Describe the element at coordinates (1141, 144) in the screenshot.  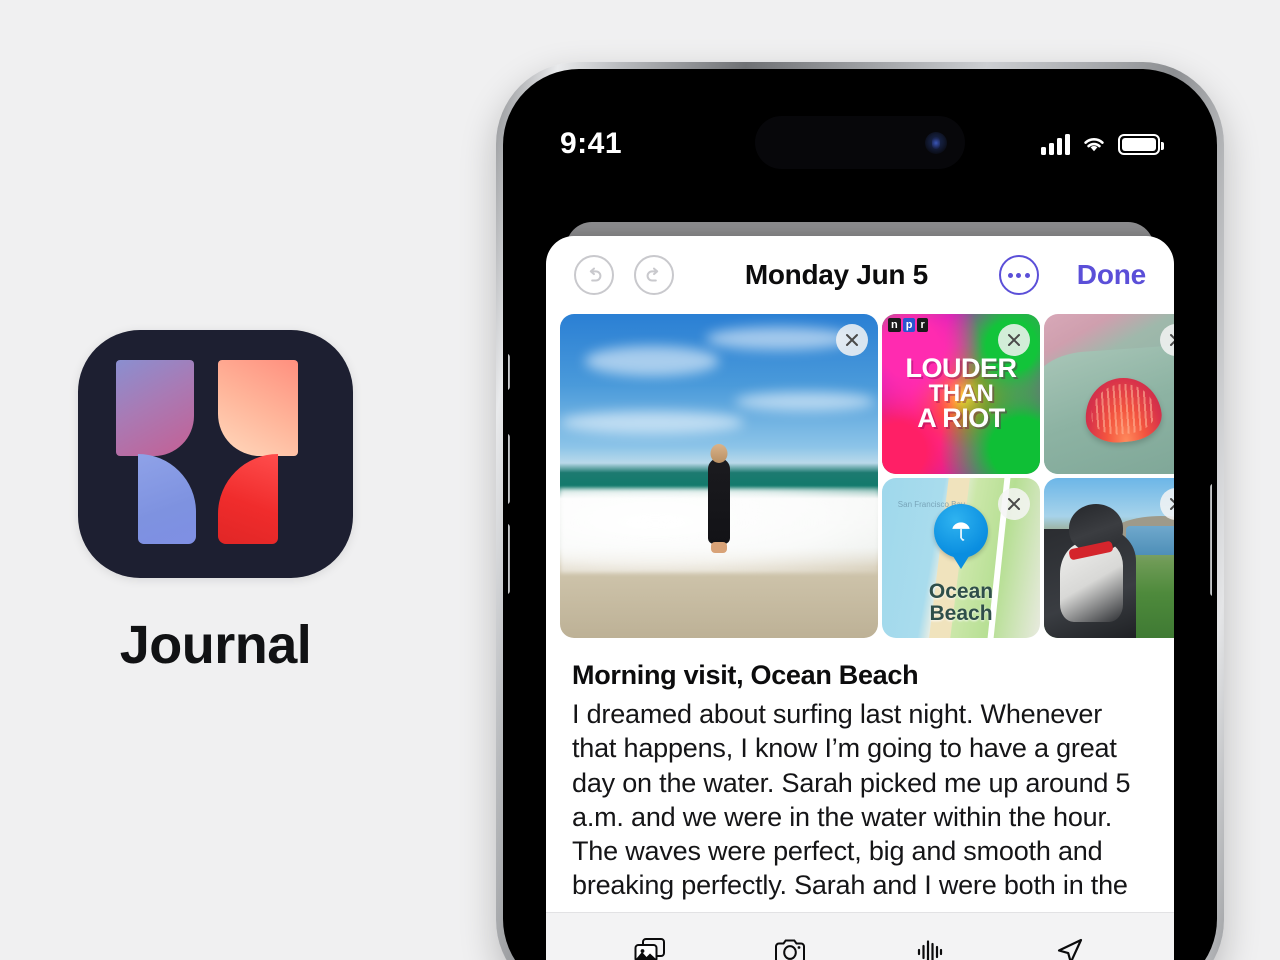
I see `battery-icon` at that location.